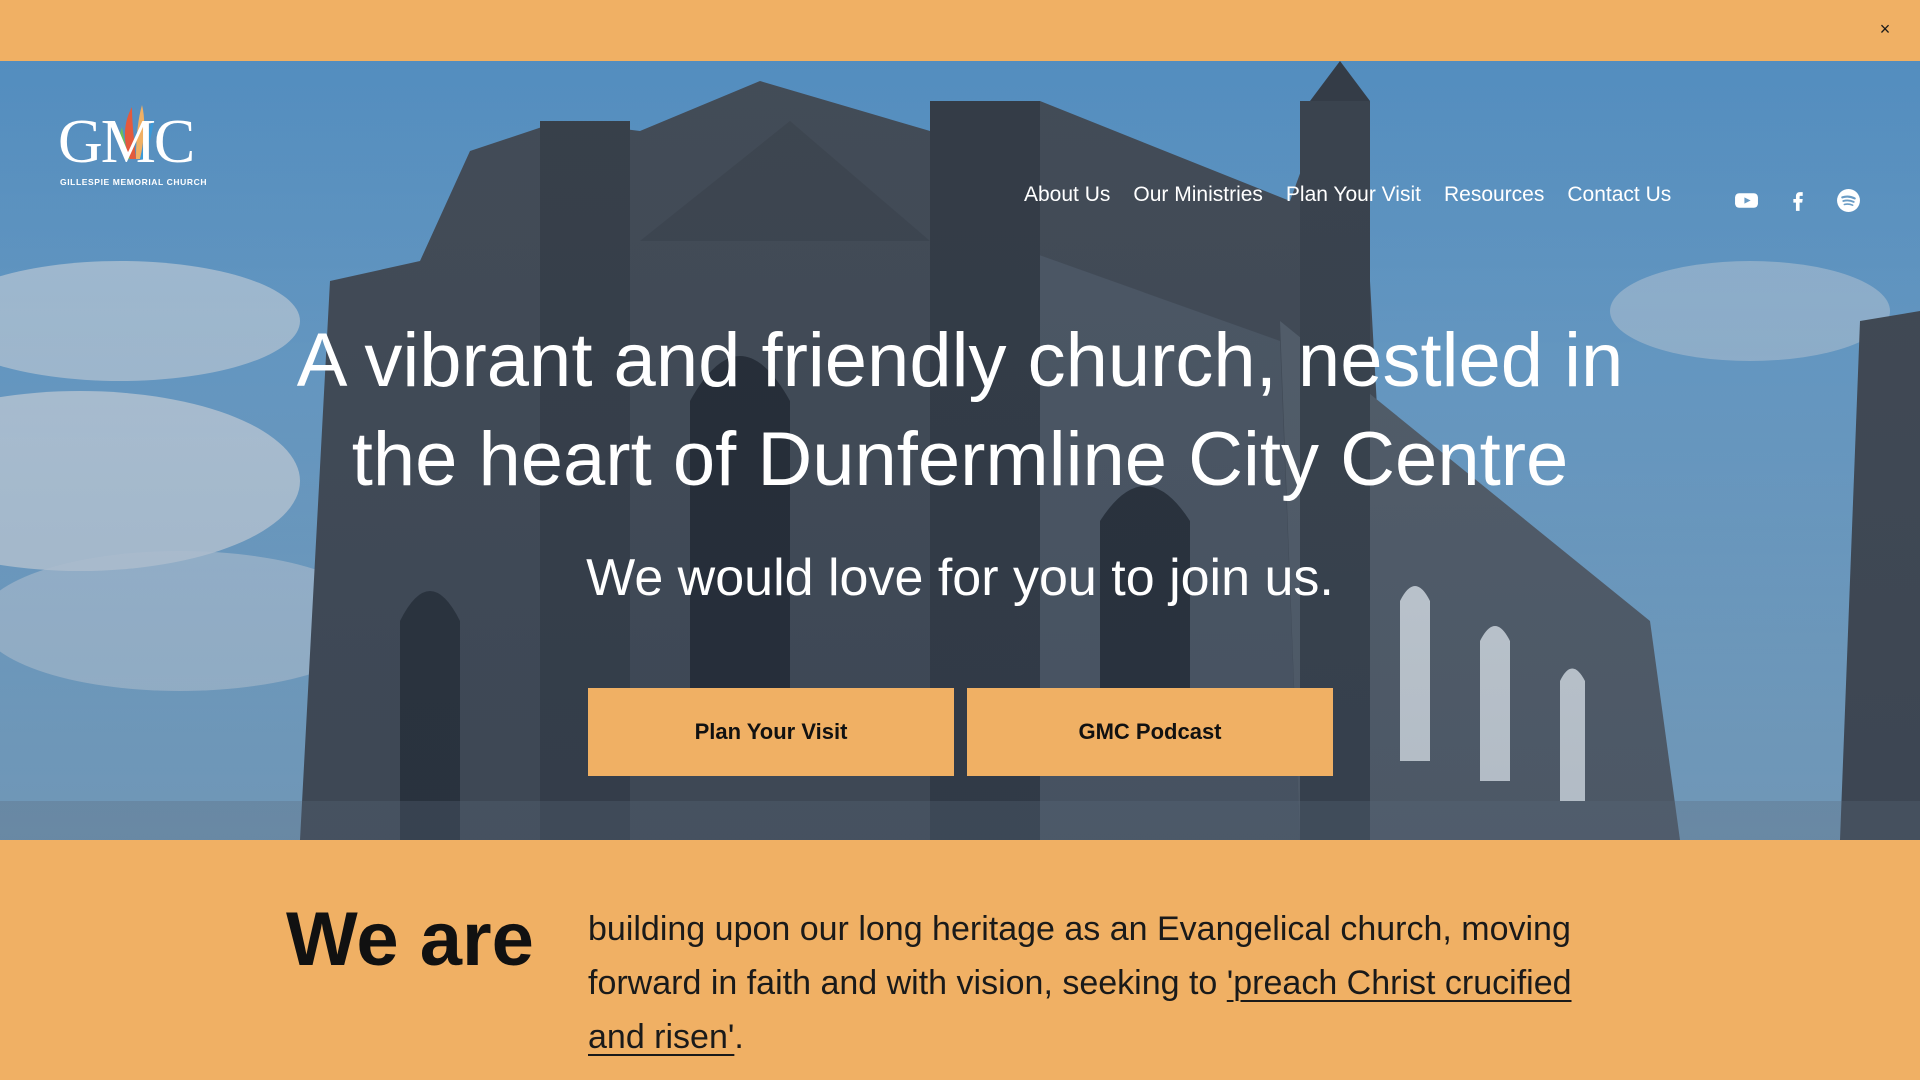 The width and height of the screenshot is (1920, 1080). I want to click on nav-item-about-us: About Us, so click(1067, 195).